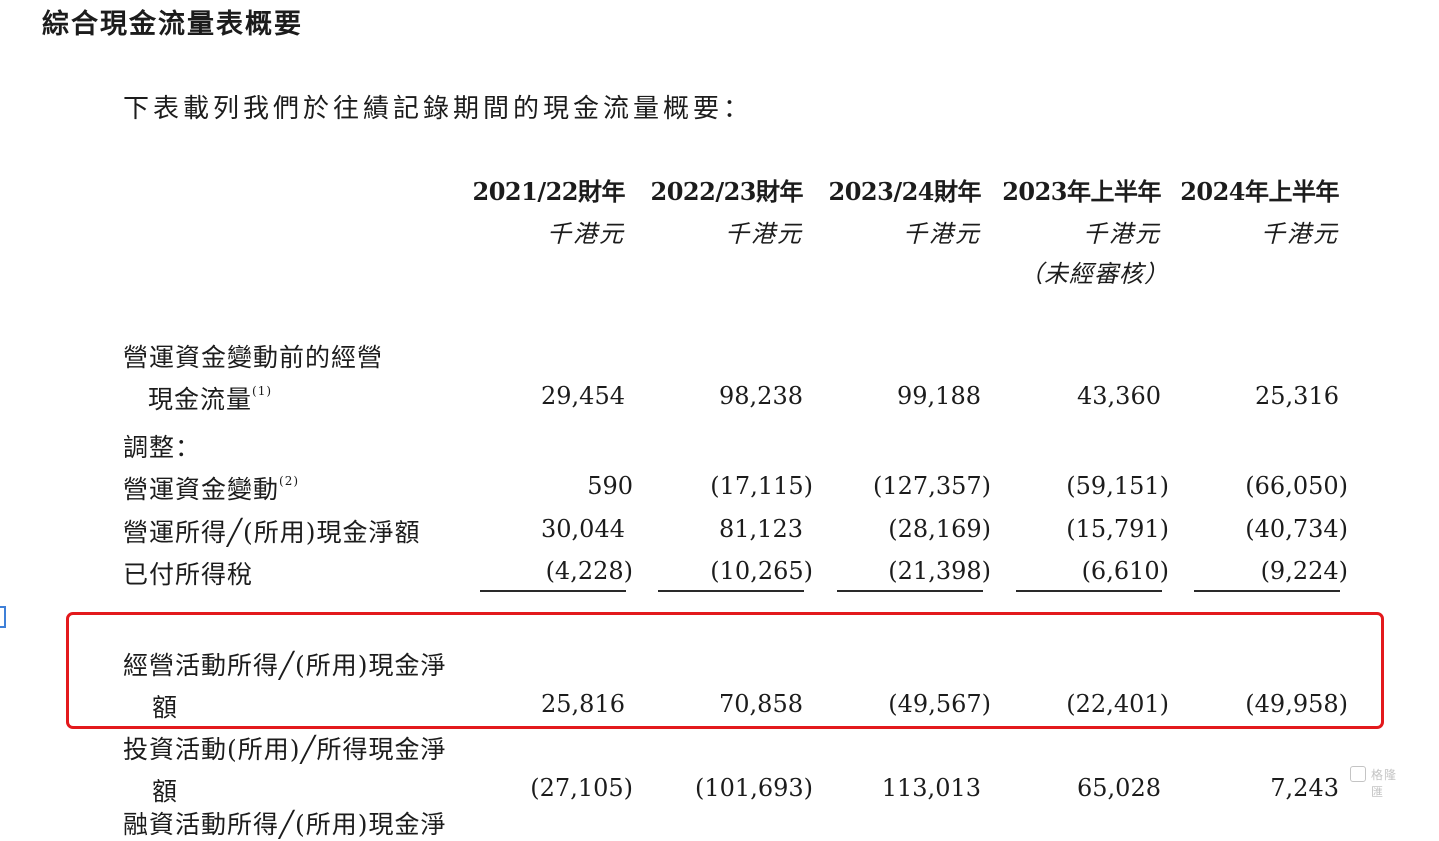 Image resolution: width=1439 pixels, height=841 pixels. I want to click on cell-net-operating-fy2122: 25,816, so click(583, 704).